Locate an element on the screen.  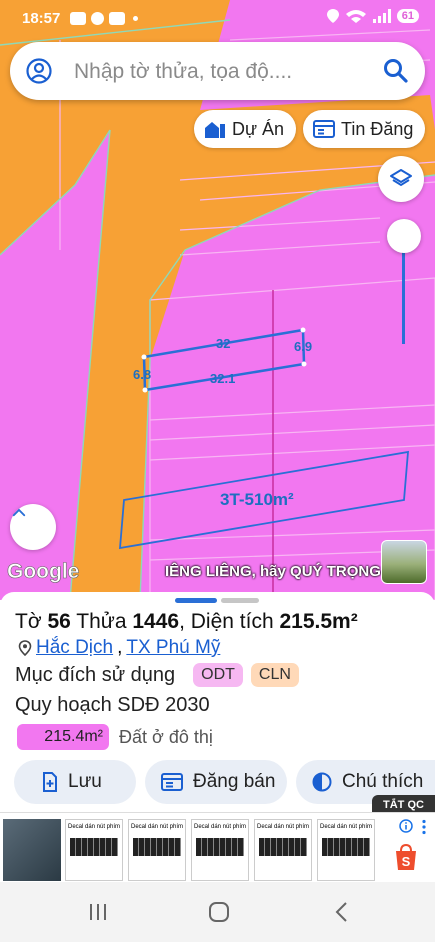
search-icon is located at coordinates (396, 71).